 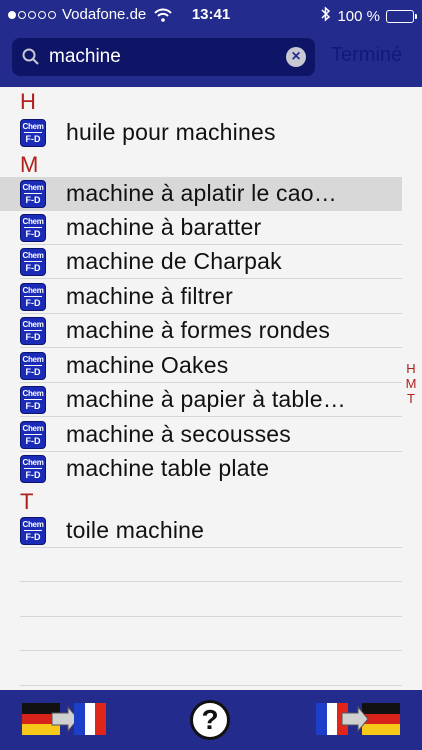 I want to click on search-icon, so click(x=31, y=59).